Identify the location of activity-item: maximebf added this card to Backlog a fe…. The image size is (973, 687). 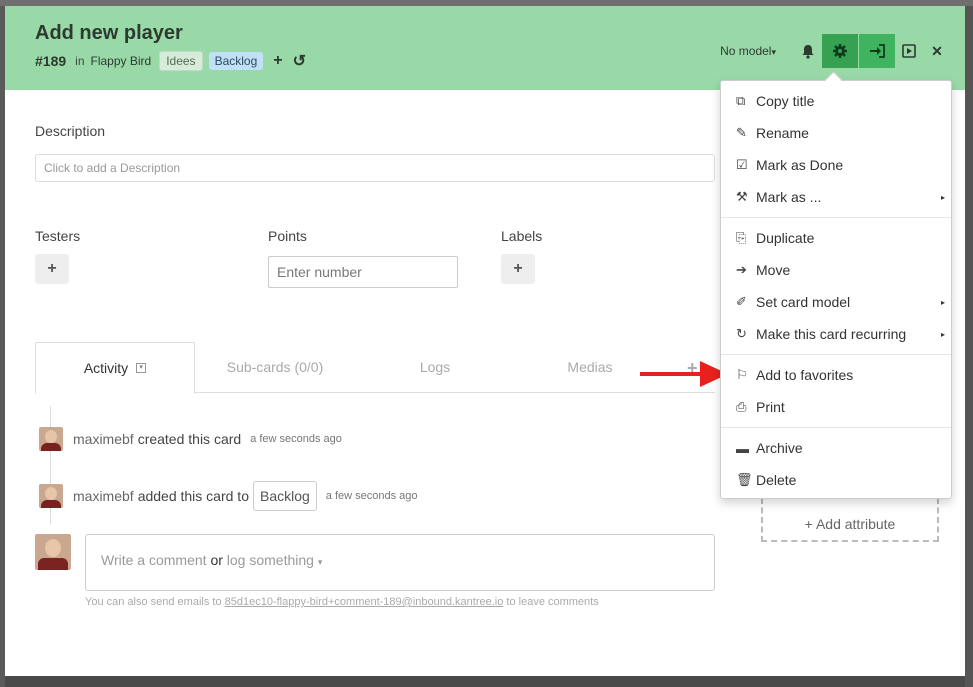
(228, 496).